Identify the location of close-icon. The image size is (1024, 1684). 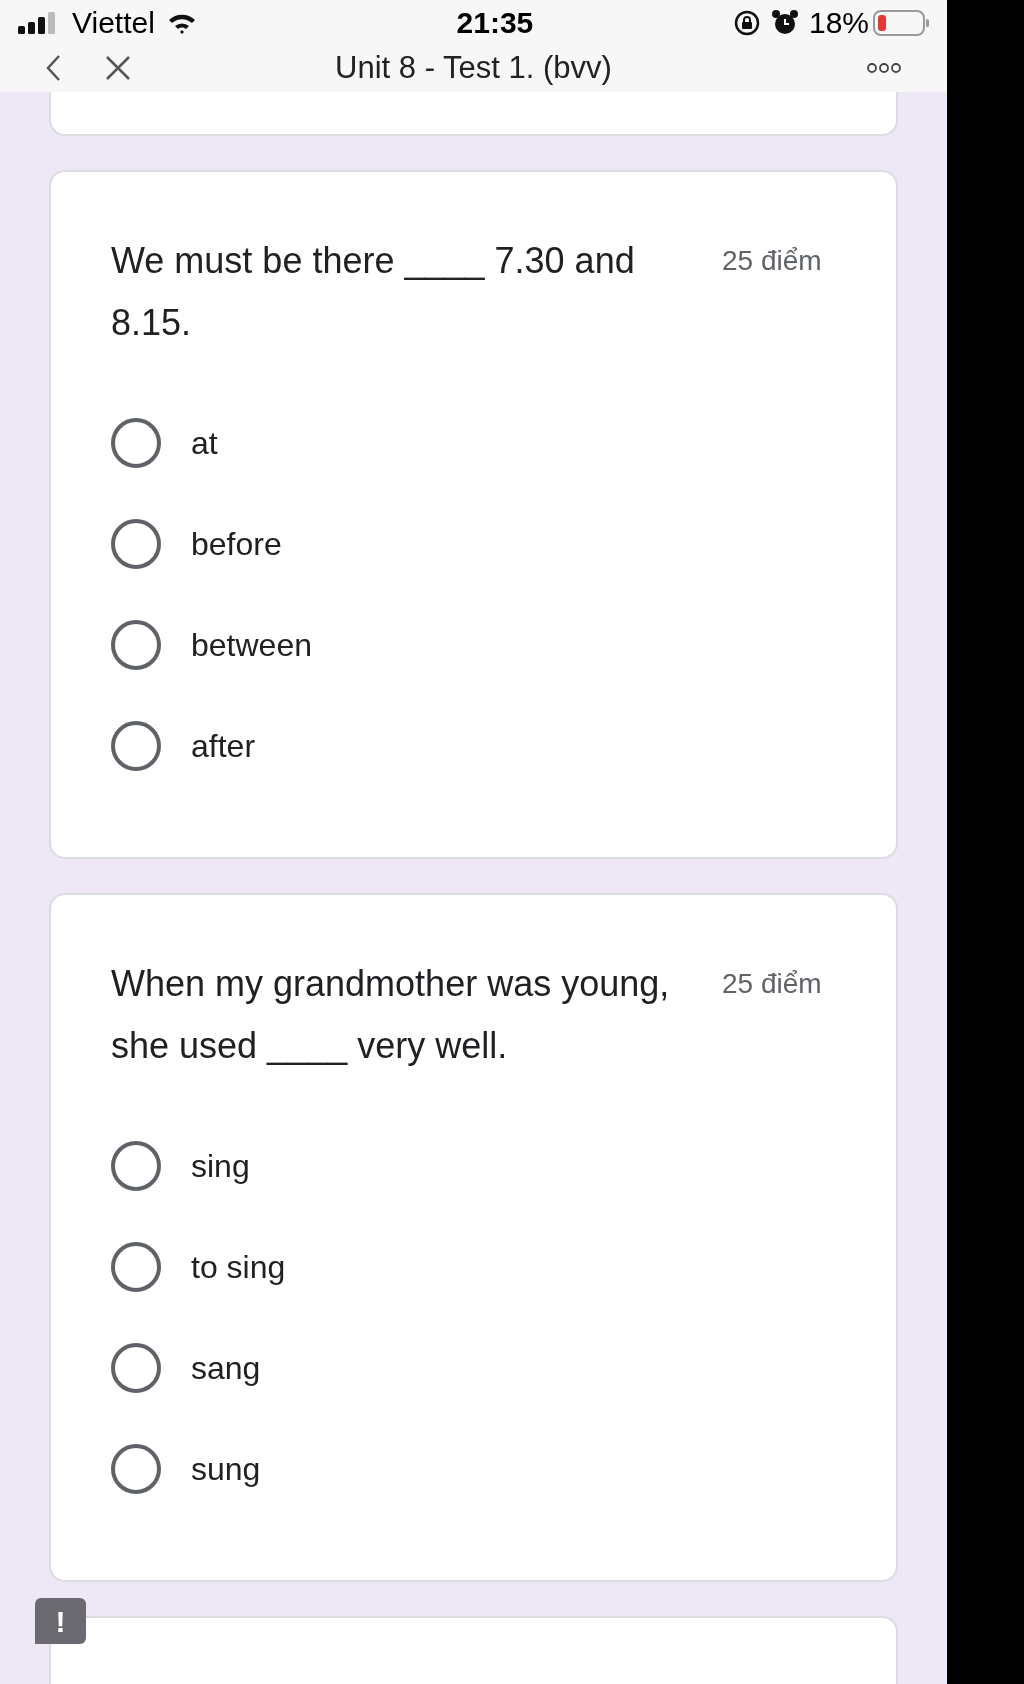
(118, 68).